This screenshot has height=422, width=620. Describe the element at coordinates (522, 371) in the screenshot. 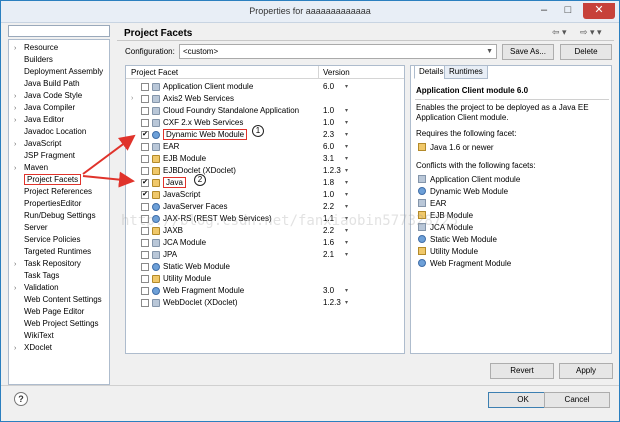

I see `revert-button: Revert` at that location.